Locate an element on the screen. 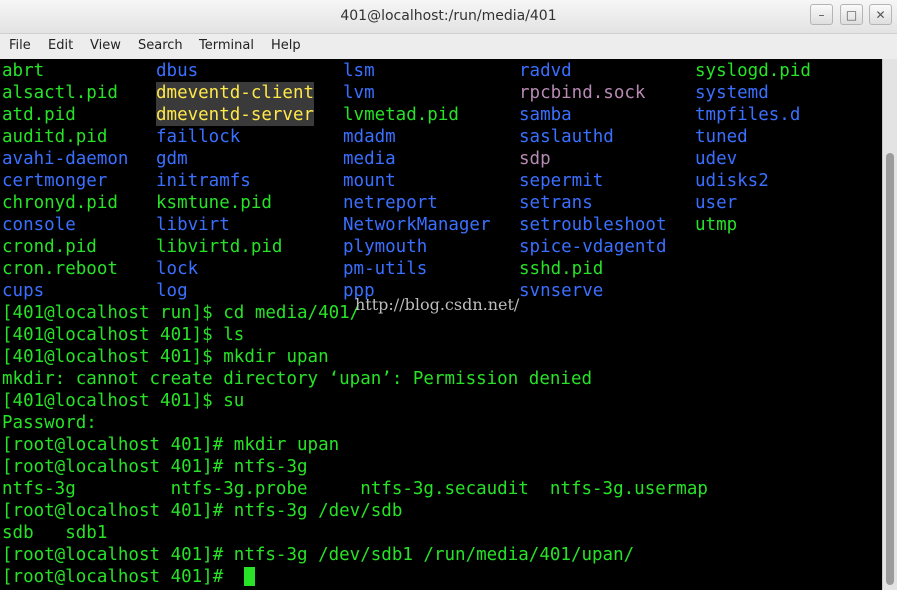 The image size is (897, 590). output-line: [root@localhost 401]# mkdir upan is located at coordinates (171, 445).